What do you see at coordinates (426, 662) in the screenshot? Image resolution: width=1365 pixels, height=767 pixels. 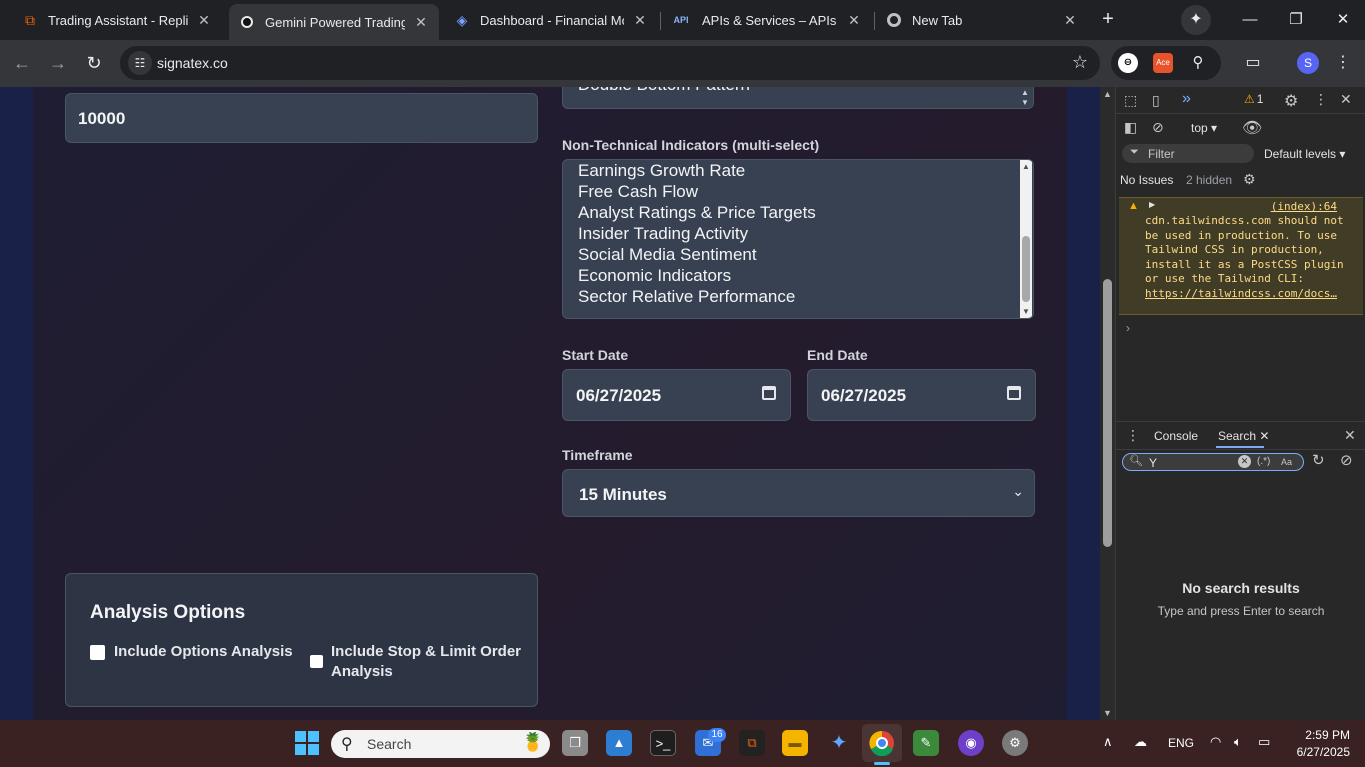 I see `stop-limit-label: Include Stop & Limit Order Analysis` at bounding box center [426, 662].